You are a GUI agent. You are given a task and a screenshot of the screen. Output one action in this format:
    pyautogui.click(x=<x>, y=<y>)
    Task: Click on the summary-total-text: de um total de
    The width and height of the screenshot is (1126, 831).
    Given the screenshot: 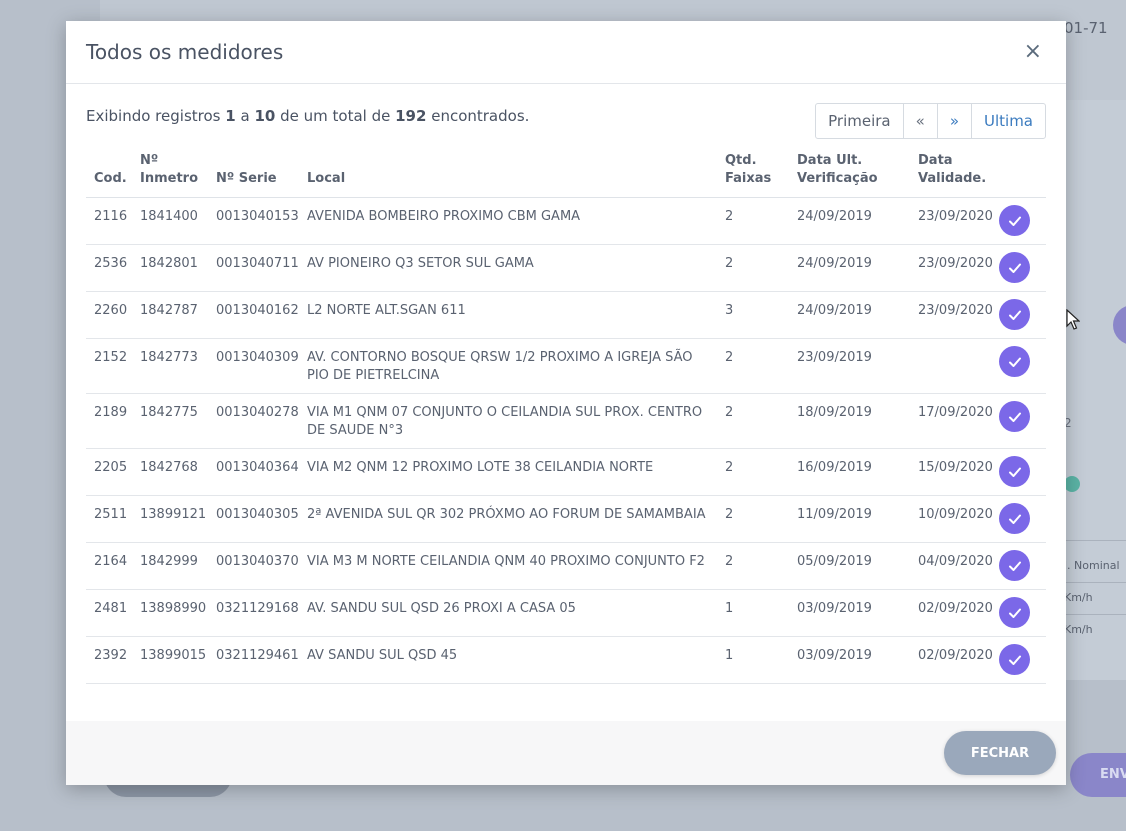 What is the action you would take?
    pyautogui.click(x=335, y=116)
    